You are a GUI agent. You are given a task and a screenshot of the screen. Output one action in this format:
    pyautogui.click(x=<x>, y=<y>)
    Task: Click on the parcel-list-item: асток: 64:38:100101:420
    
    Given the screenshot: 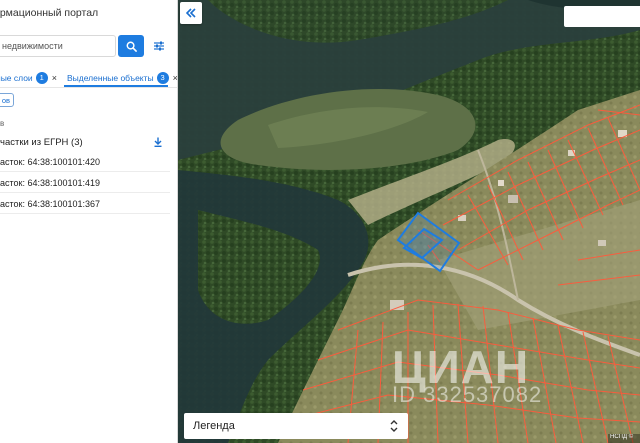 What is the action you would take?
    pyautogui.click(x=85, y=162)
    